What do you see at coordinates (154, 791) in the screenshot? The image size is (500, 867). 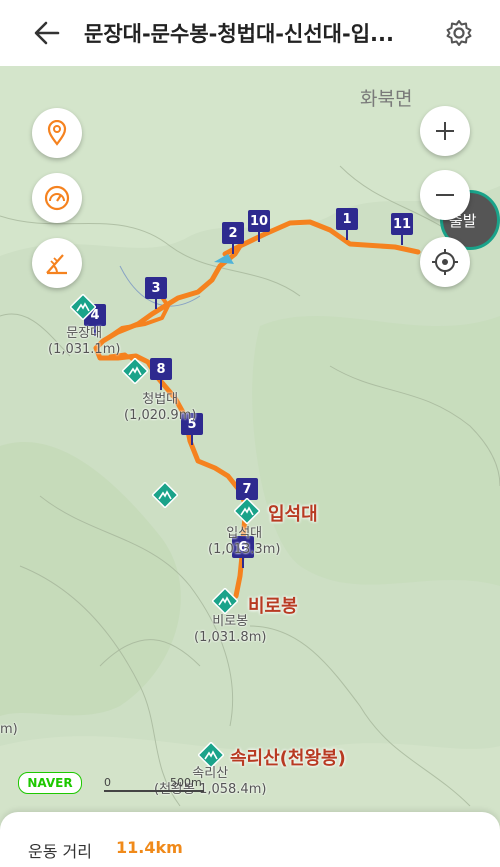 I see `scale-line` at bounding box center [154, 791].